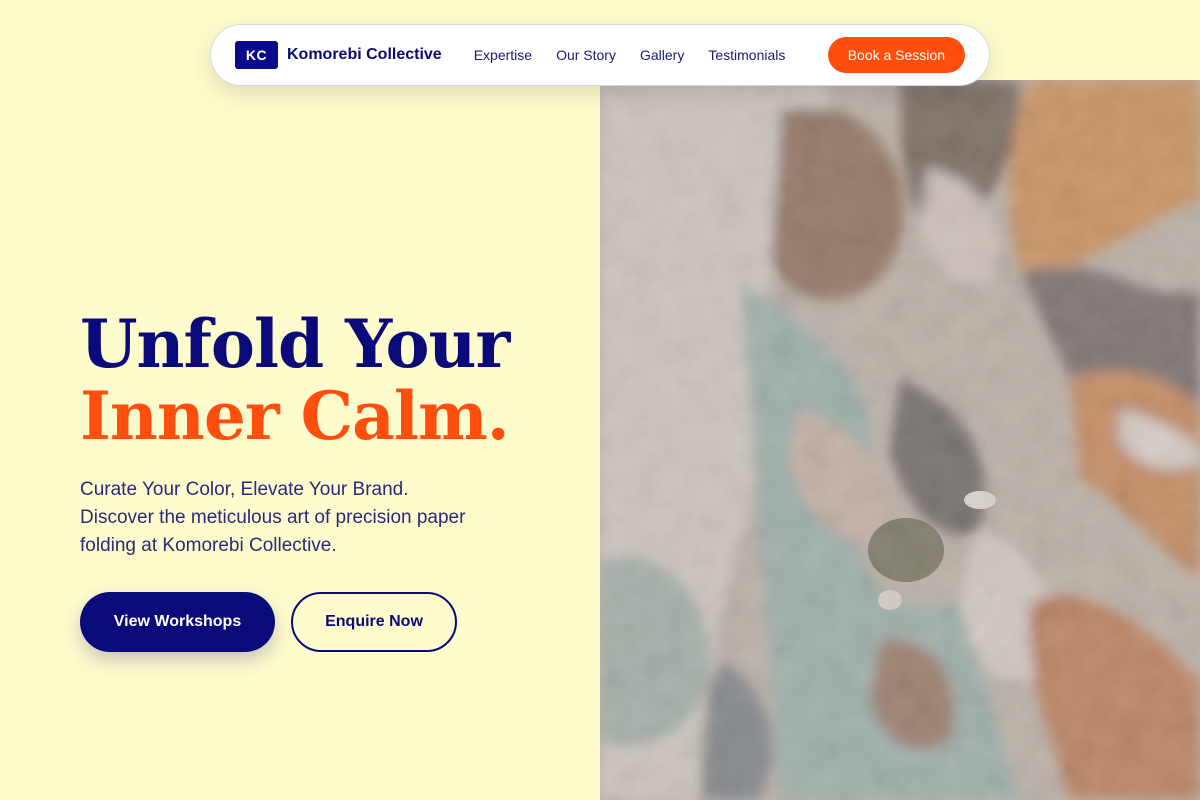 This screenshot has width=1200, height=800. What do you see at coordinates (208, 545) in the screenshot?
I see `subtitle-line-3: folding at Komorebi Collective.` at bounding box center [208, 545].